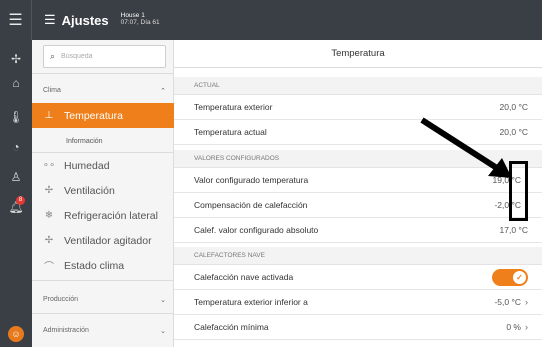 The width and height of the screenshot is (542, 347). I want to click on section-produccion-label: Producción, so click(61, 299).